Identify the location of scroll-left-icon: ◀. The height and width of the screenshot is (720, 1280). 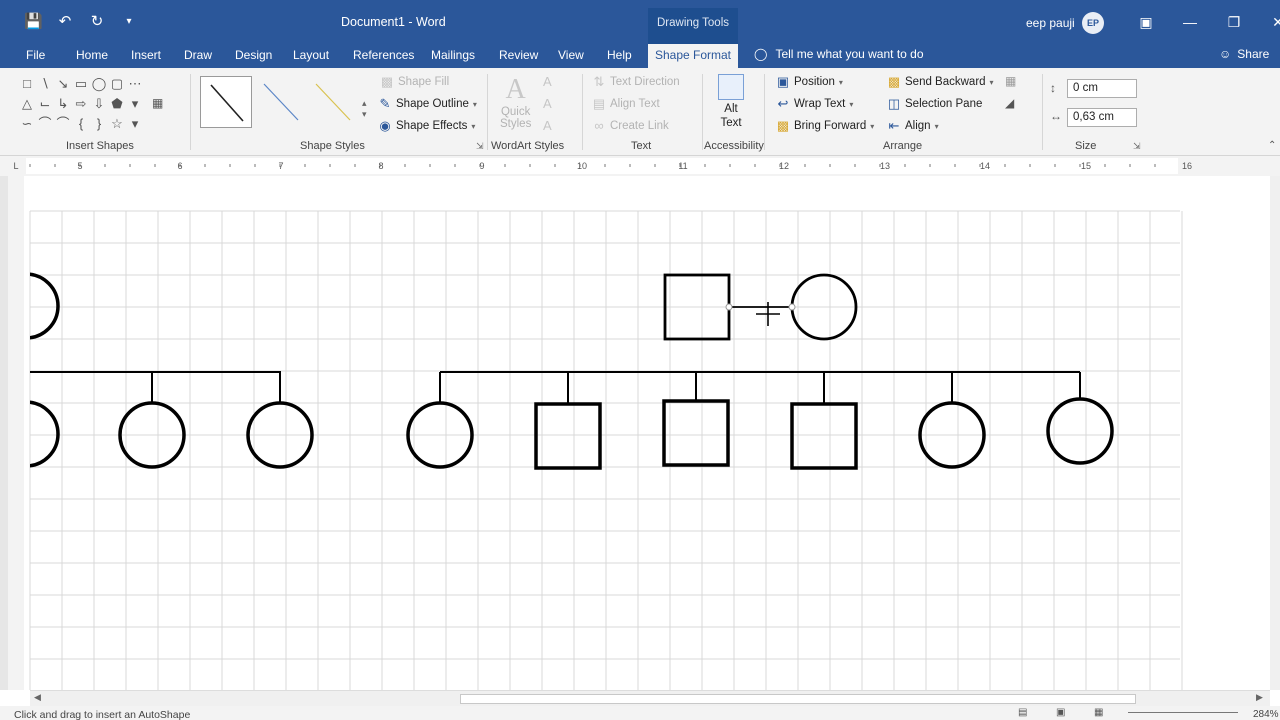
(37, 697).